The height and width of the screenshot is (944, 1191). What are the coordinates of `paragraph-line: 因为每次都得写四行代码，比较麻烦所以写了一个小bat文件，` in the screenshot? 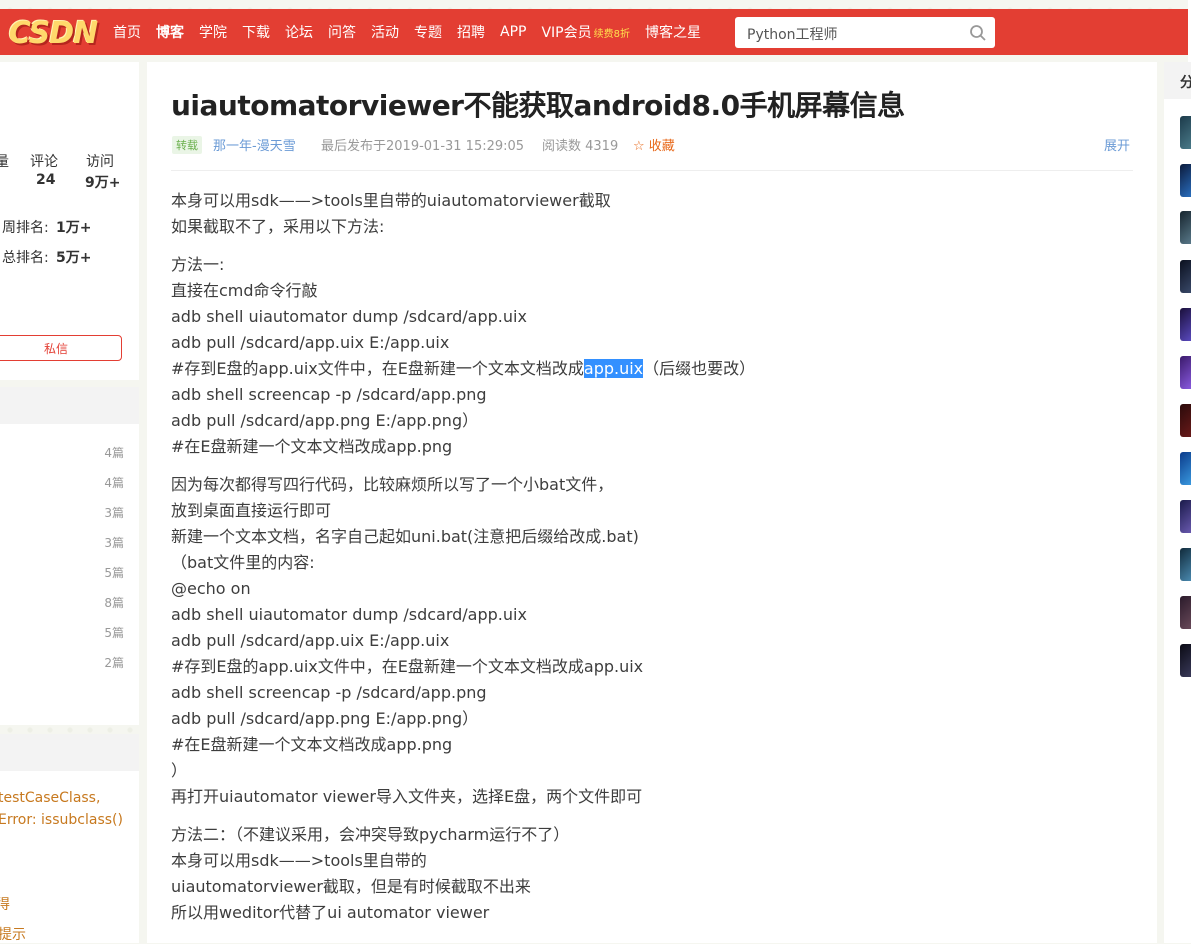 It's located at (651, 485).